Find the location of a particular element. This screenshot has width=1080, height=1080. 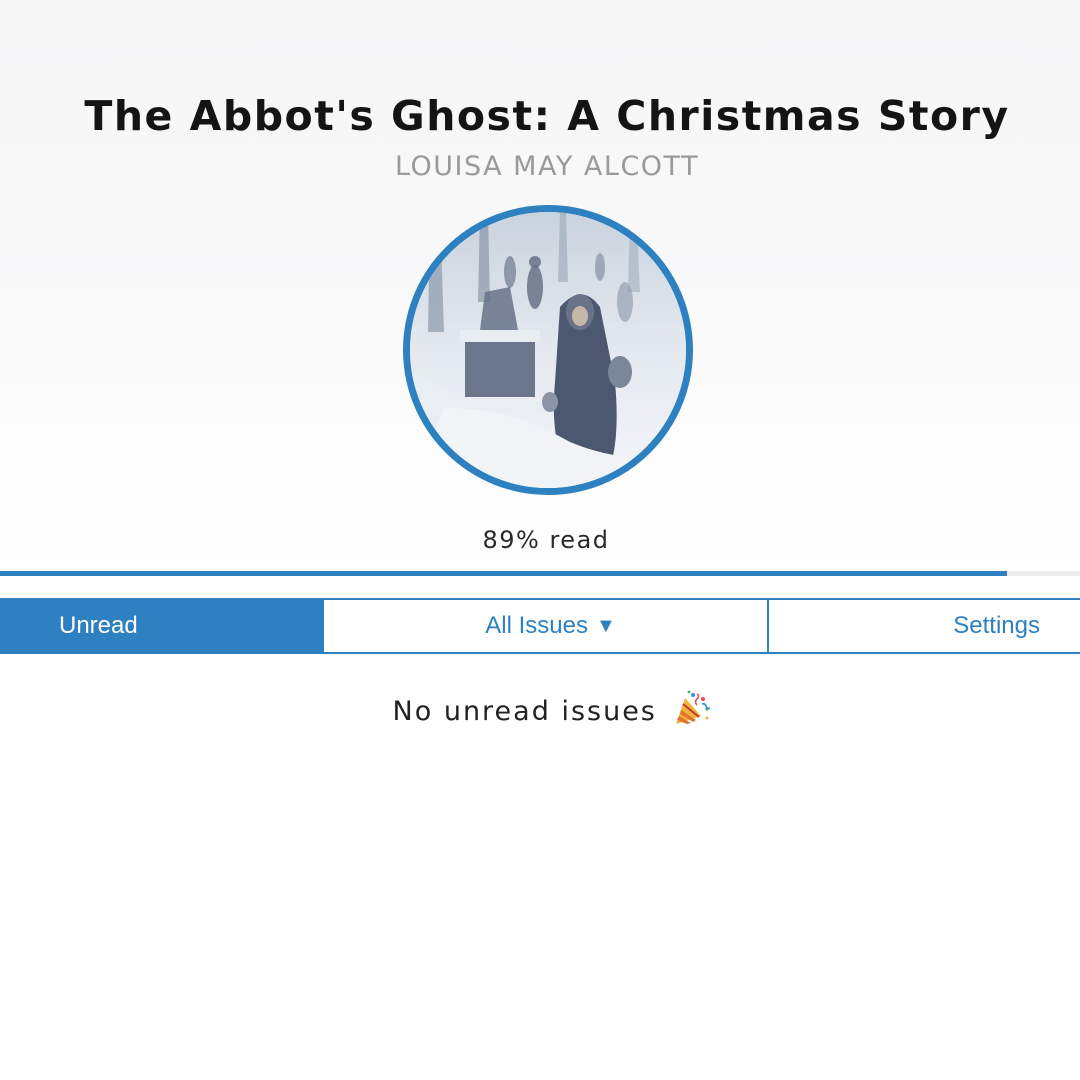

book-cover-image is located at coordinates (548, 350).